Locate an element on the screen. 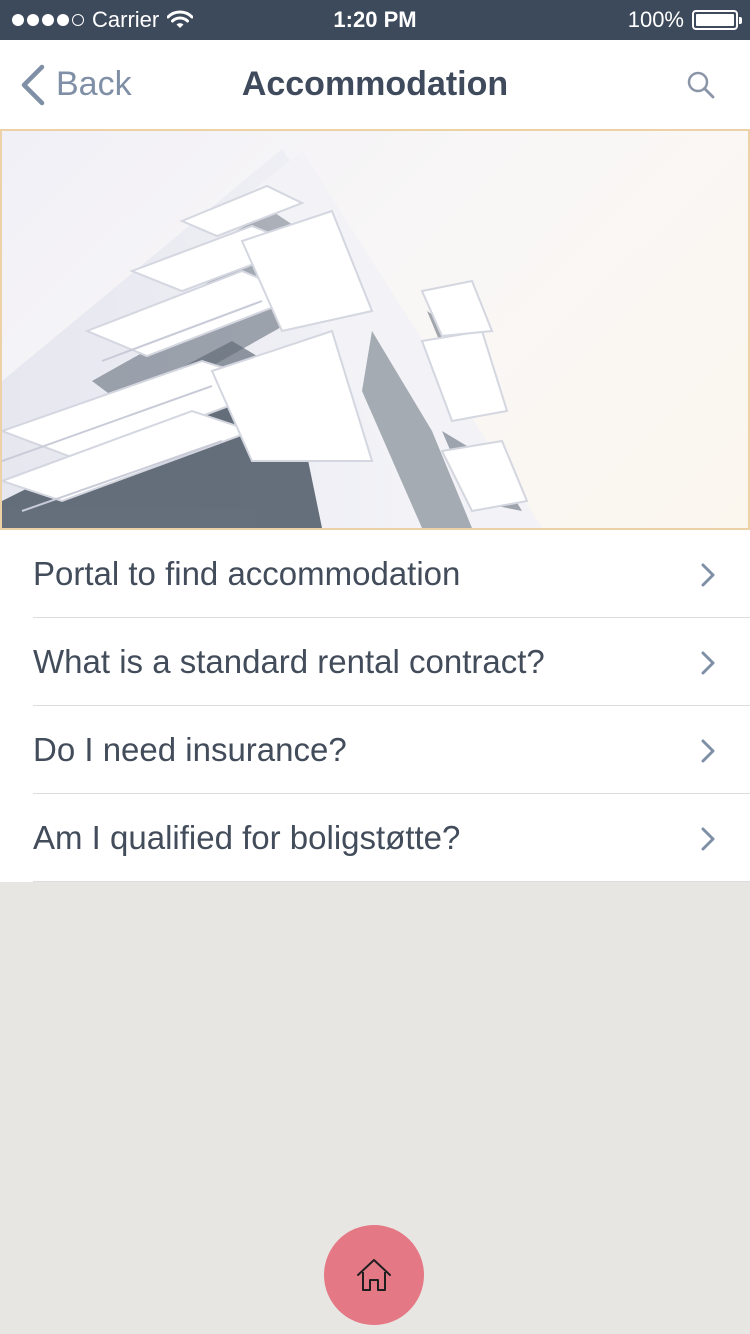  search-icon is located at coordinates (701, 85).